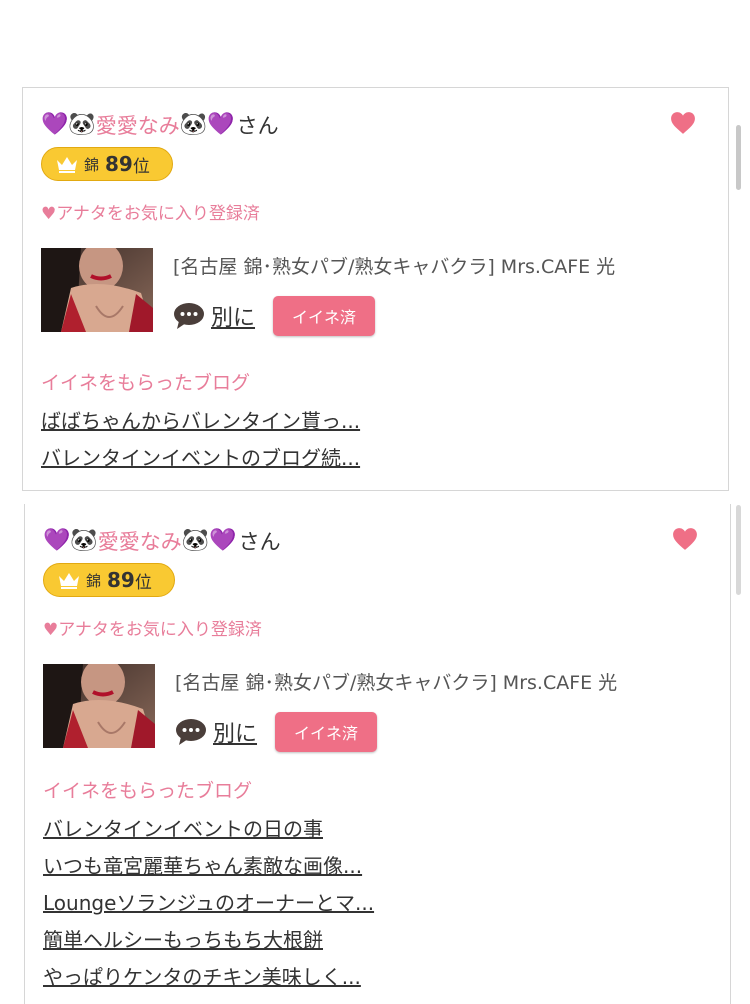 The height and width of the screenshot is (1004, 750). What do you see at coordinates (183, 938) in the screenshot?
I see `blog-link: 簡単ヘルシーもっちもち大根餅` at bounding box center [183, 938].